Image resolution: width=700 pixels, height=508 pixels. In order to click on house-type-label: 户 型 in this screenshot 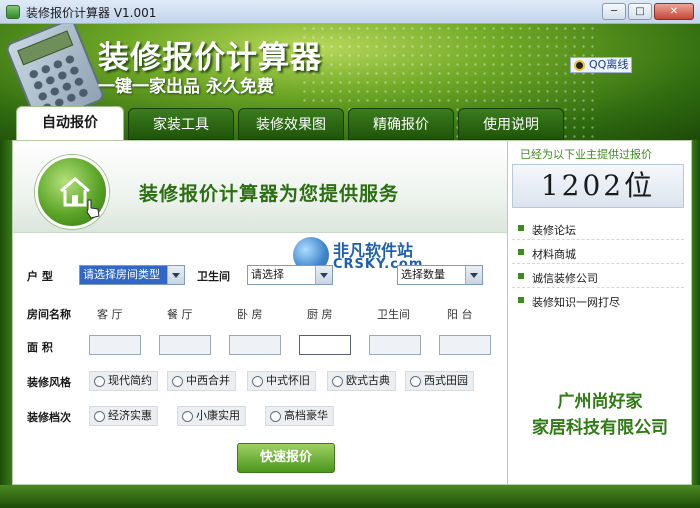, I will do `click(40, 276)`.